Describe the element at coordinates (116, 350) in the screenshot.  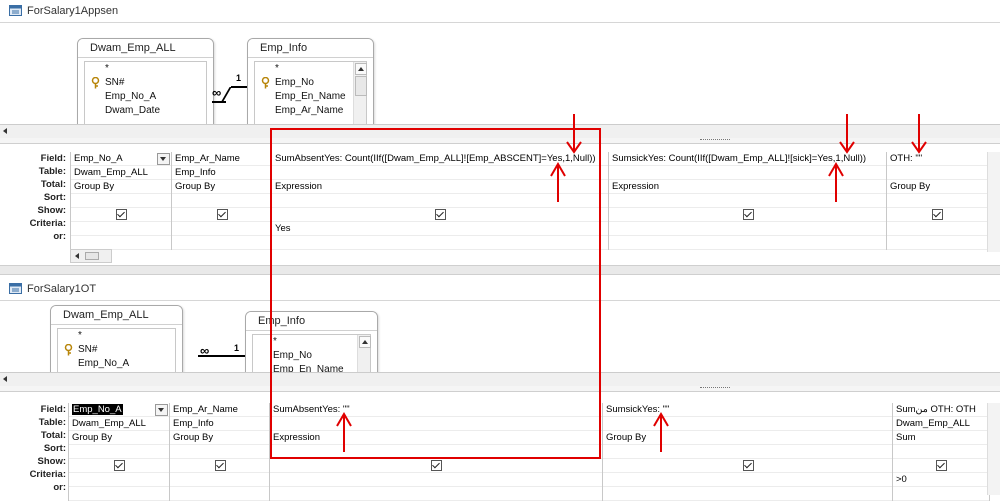
I see `table-field-list: * SN# Emp_No_A` at that location.